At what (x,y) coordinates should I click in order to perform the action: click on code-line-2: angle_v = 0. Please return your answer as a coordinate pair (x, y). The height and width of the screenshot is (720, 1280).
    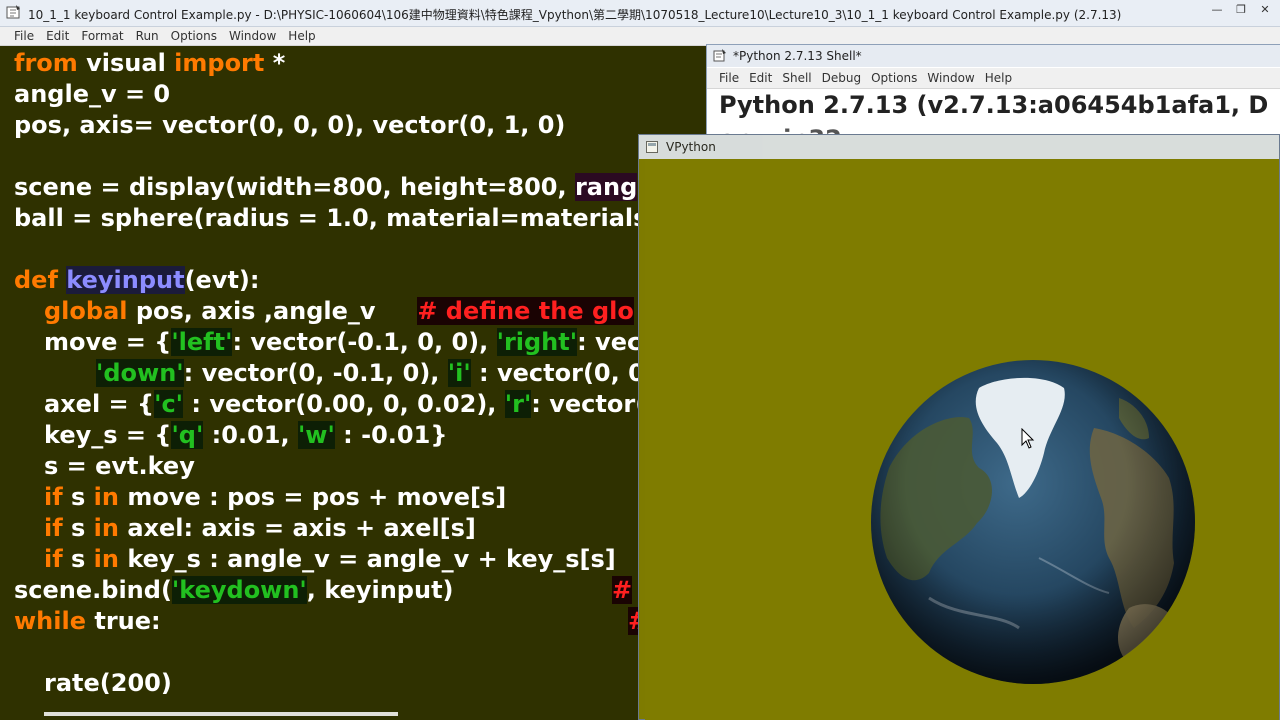
    Looking at the image, I should click on (92, 94).